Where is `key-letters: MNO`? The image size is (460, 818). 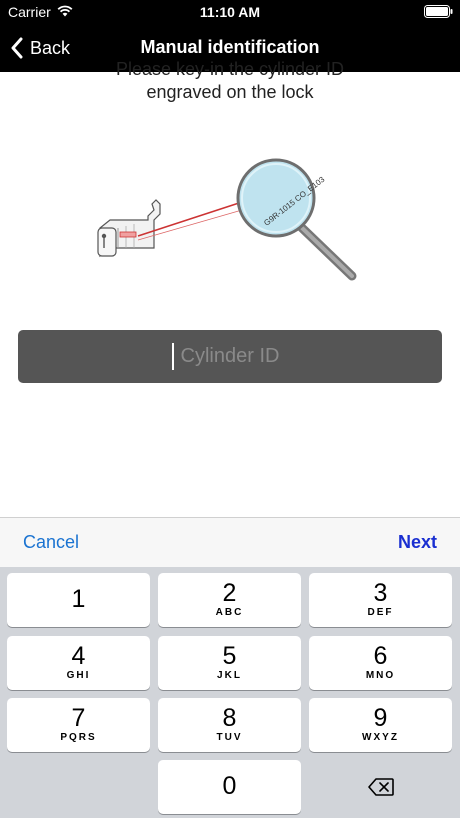 key-letters: MNO is located at coordinates (380, 675).